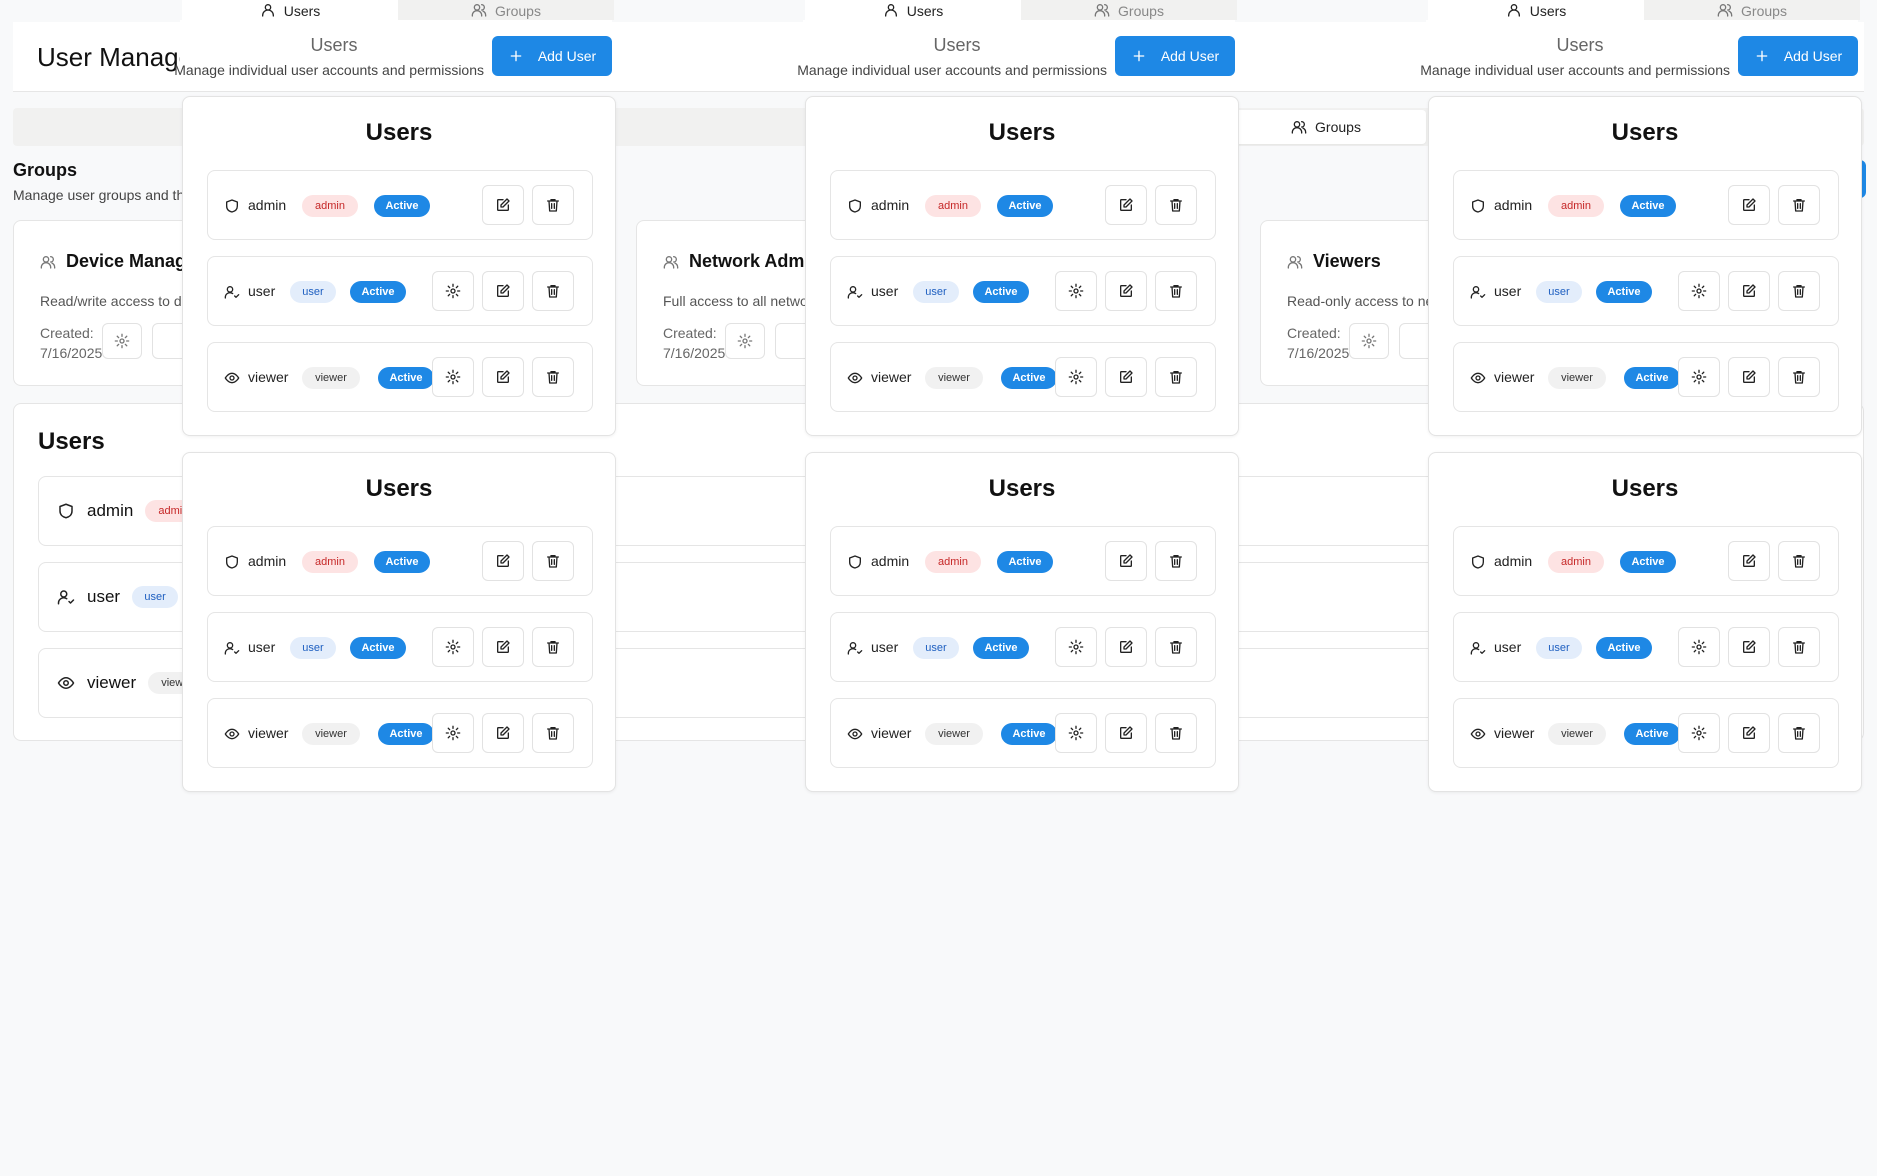 The width and height of the screenshot is (1877, 1176). Describe the element at coordinates (268, 733) in the screenshot. I see `user-name: viewer` at that location.